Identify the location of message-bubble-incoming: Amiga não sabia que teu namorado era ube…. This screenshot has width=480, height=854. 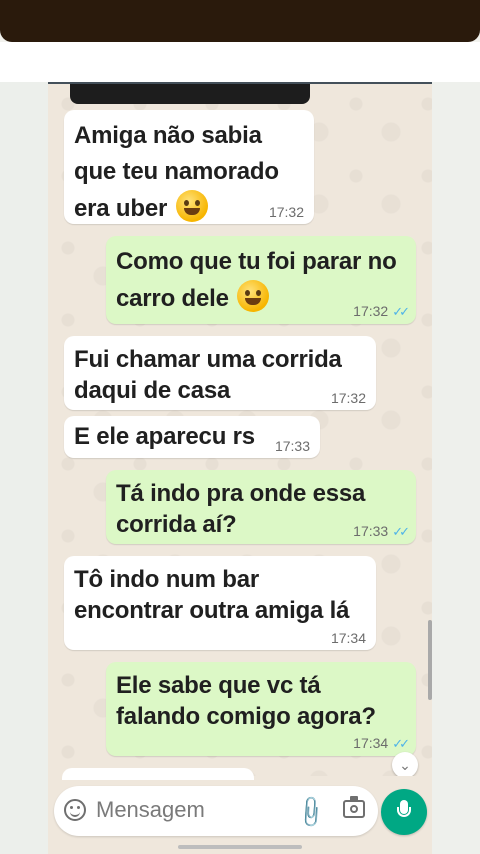
(189, 167).